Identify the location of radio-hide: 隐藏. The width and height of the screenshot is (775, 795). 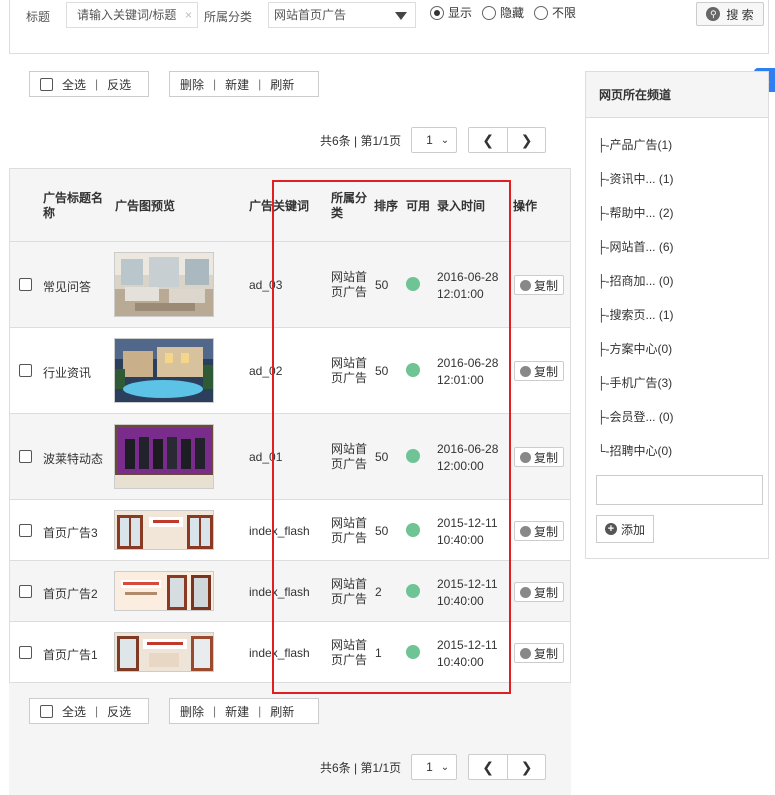
(503, 12).